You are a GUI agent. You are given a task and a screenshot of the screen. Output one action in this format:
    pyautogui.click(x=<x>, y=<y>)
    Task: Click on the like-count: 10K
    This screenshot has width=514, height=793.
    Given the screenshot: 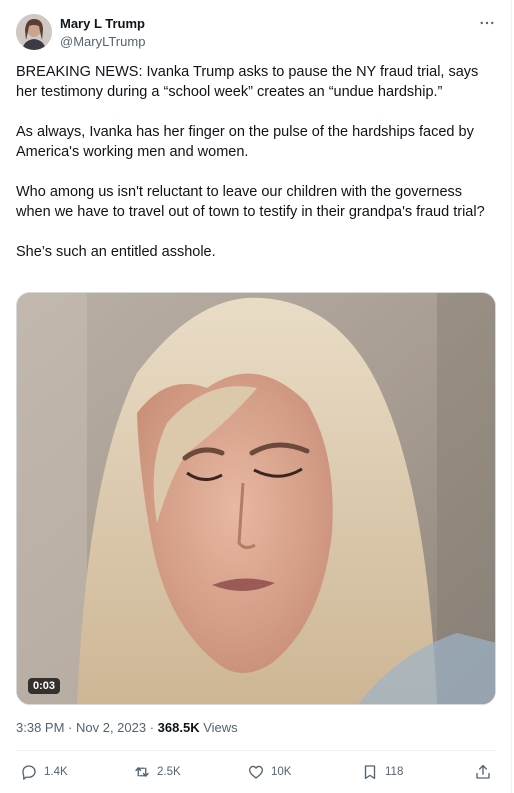 What is the action you would take?
    pyautogui.click(x=281, y=772)
    